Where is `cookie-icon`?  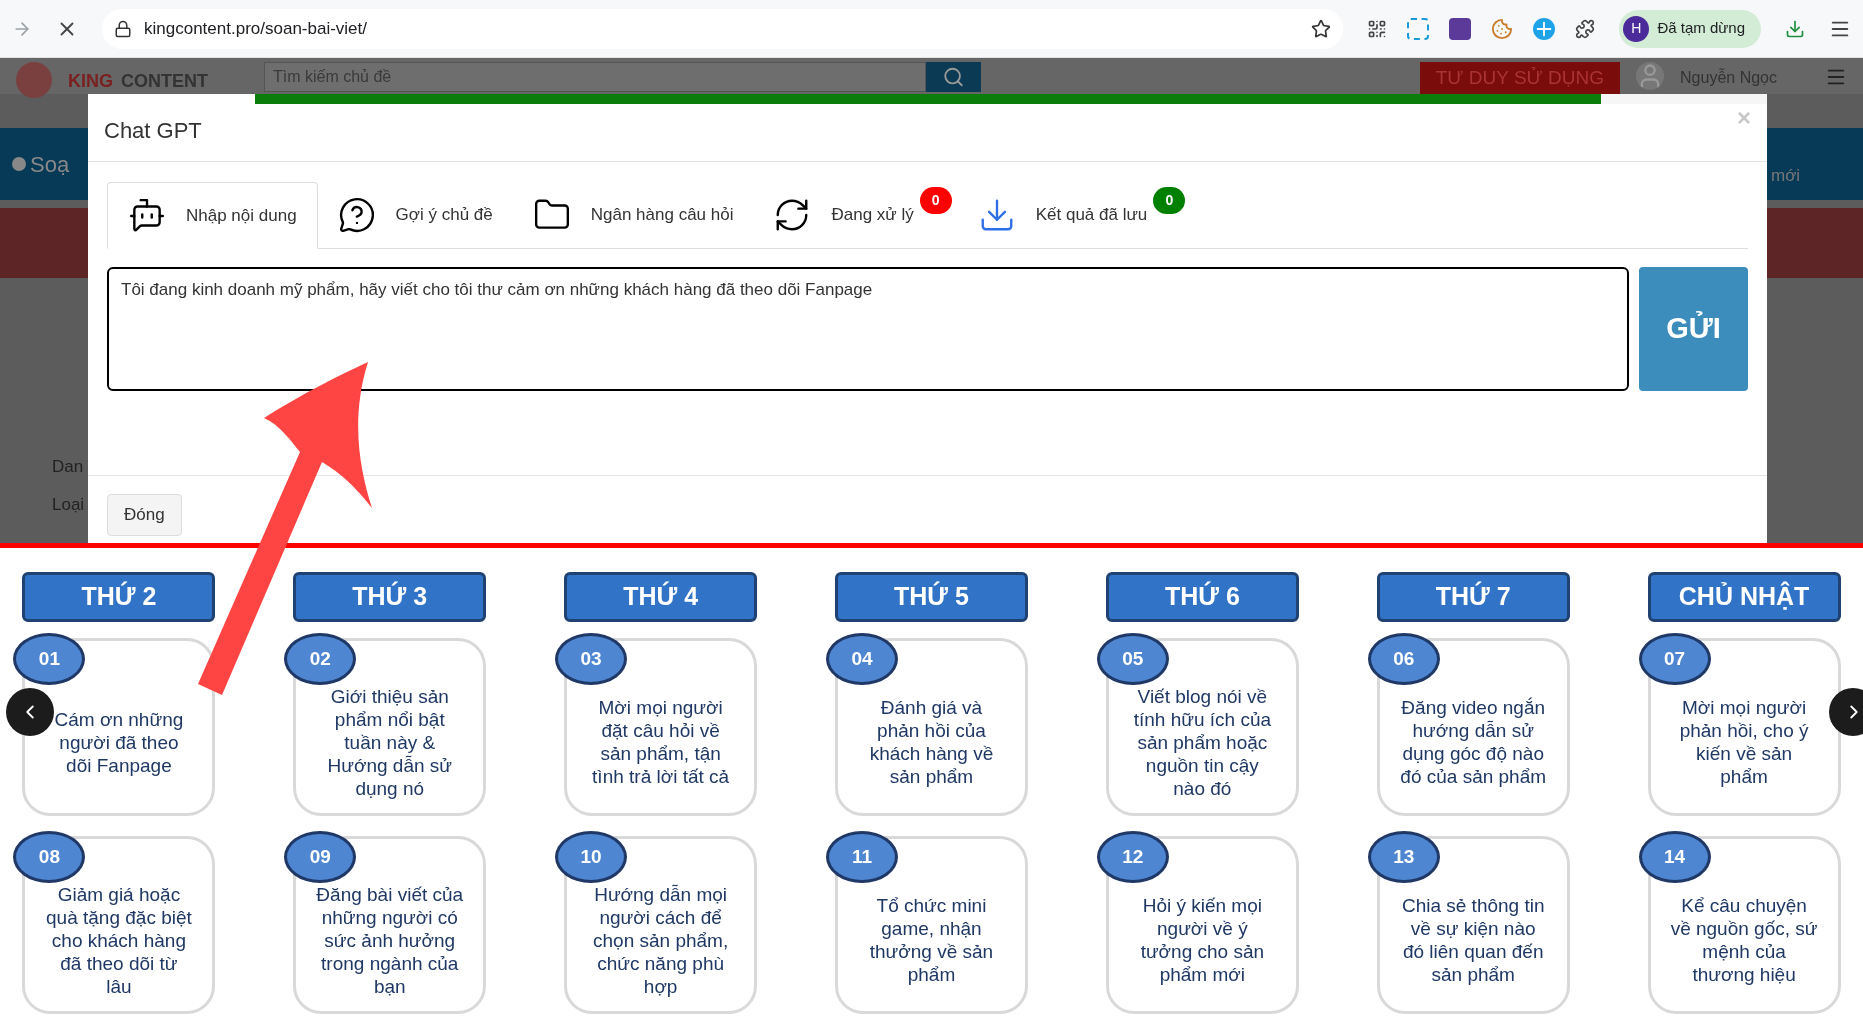
cookie-icon is located at coordinates (1502, 28).